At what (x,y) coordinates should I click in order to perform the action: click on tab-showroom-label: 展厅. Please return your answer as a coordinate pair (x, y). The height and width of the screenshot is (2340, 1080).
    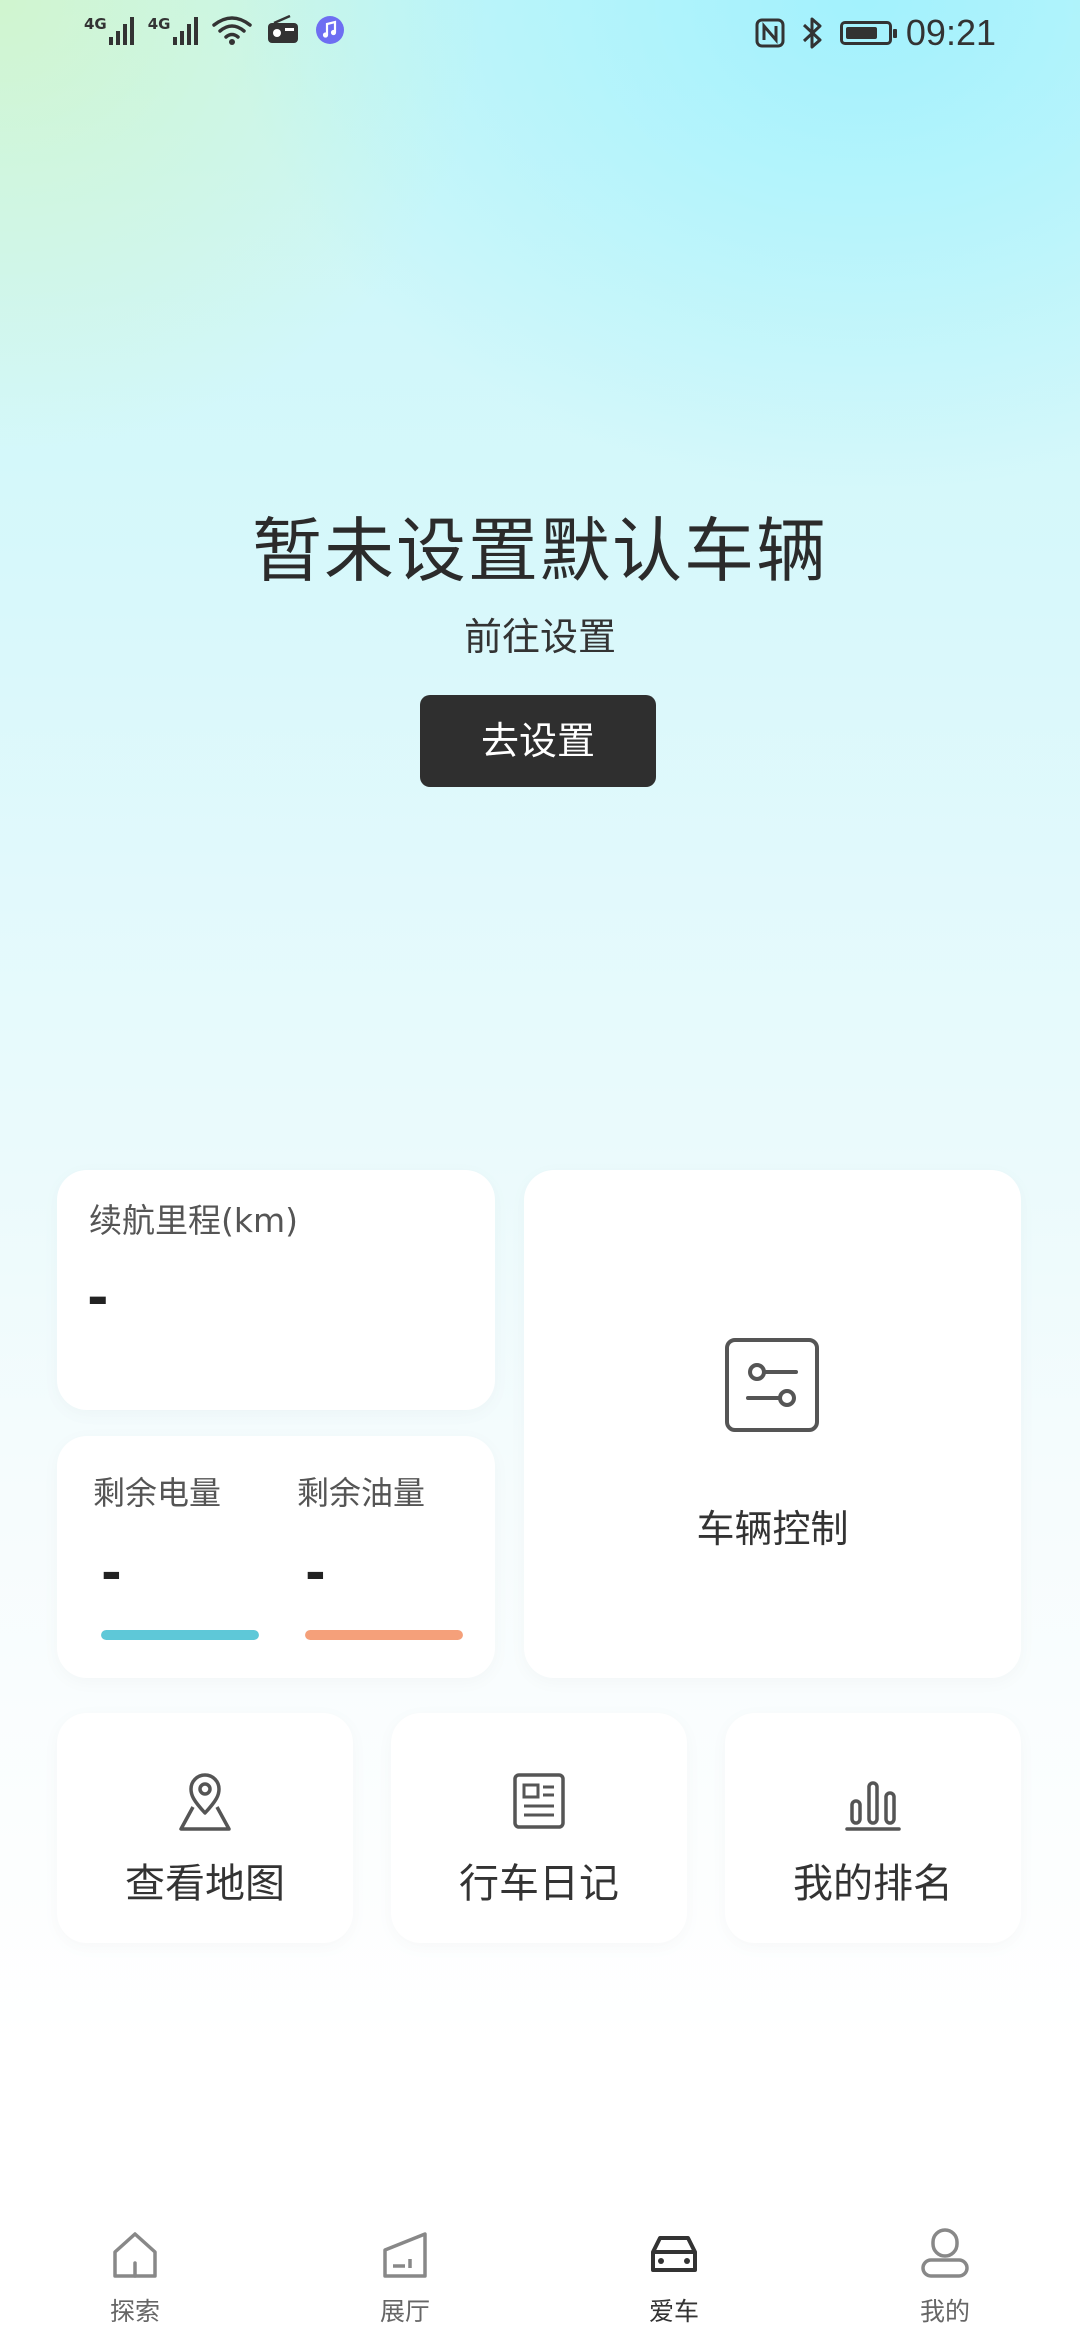
    Looking at the image, I should click on (404, 2311).